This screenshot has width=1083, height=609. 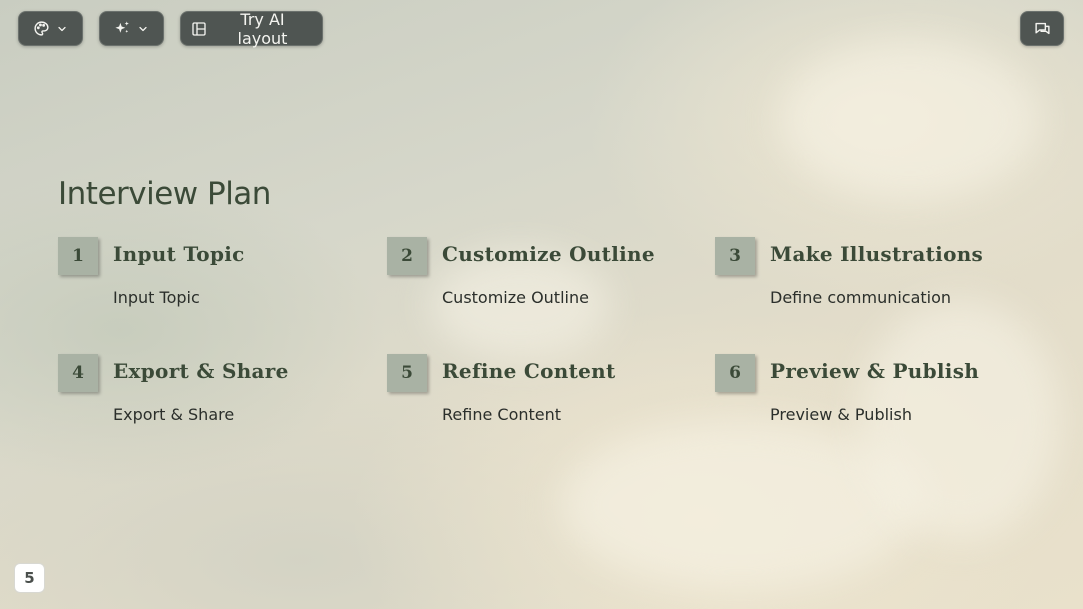 What do you see at coordinates (861, 297) in the screenshot?
I see `step-description: Define communication` at bounding box center [861, 297].